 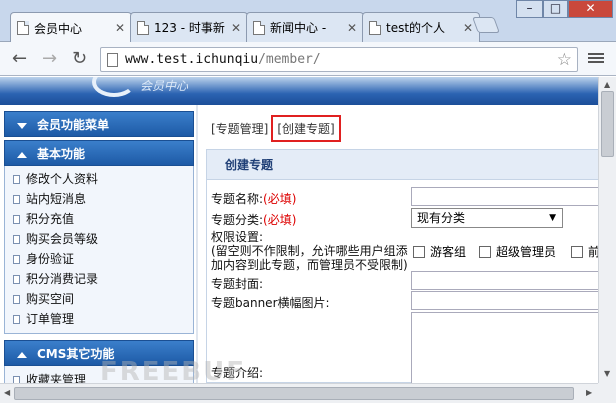 What do you see at coordinates (173, 370) in the screenshot?
I see `watermark: FREEBUF` at bounding box center [173, 370].